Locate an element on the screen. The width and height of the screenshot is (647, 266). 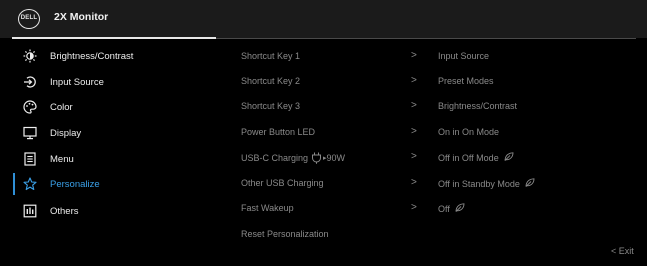
row-label-other-usb-charging: Other USB Charging is located at coordinates (282, 183).